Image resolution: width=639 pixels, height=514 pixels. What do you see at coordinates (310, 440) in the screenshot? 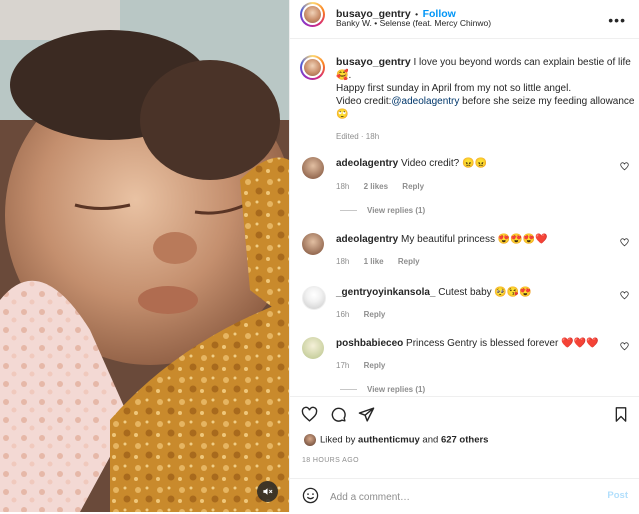
I see `liker-avatar` at bounding box center [310, 440].